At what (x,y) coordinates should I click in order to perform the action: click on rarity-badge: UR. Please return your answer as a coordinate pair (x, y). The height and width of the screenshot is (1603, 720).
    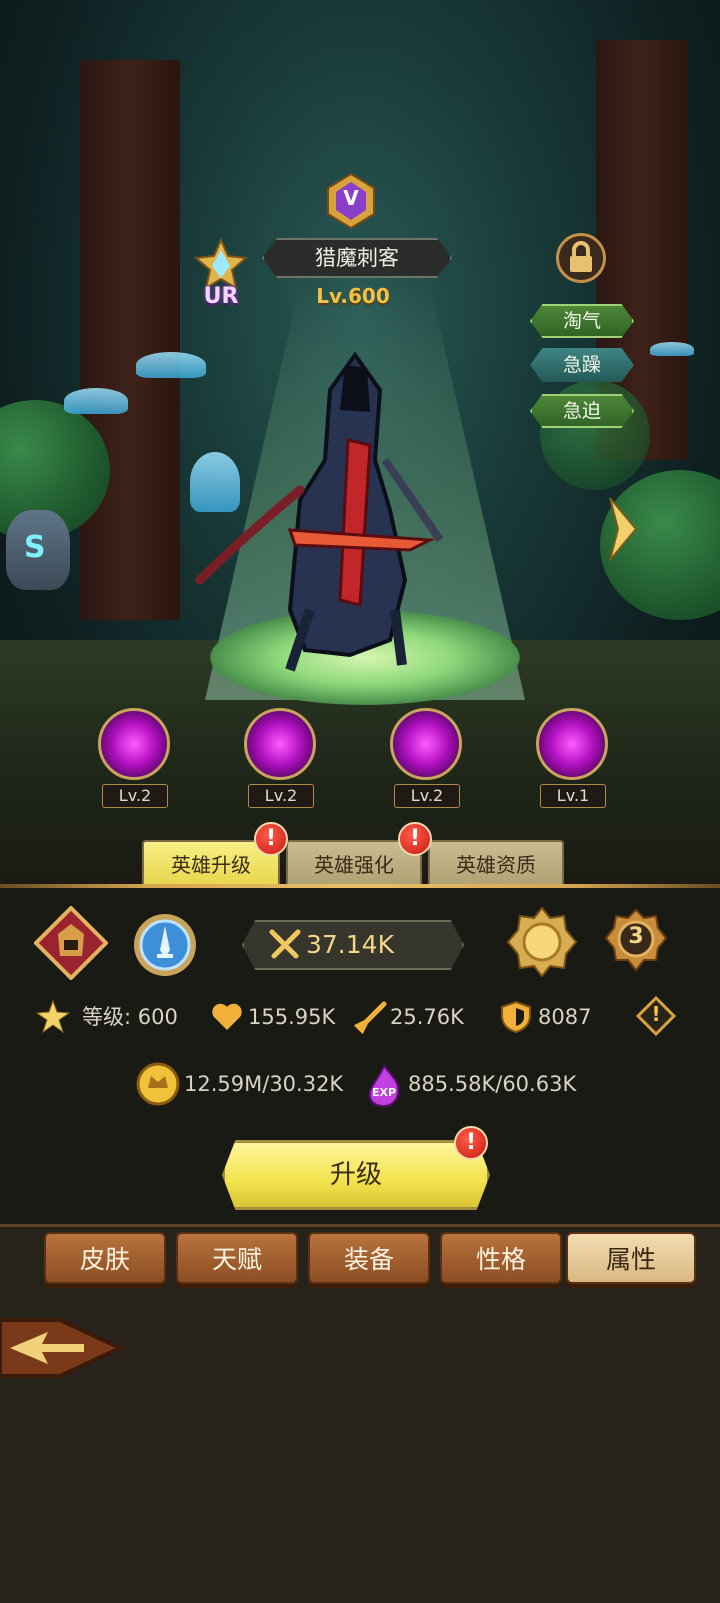
    Looking at the image, I should click on (221, 275).